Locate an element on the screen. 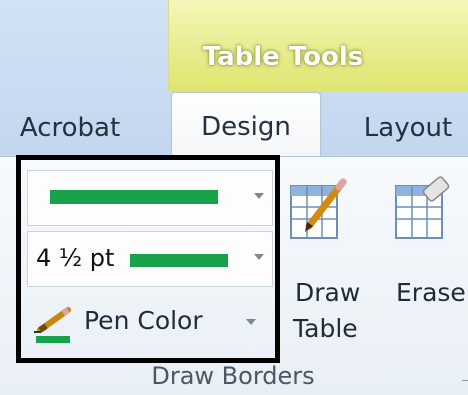 Image resolution: width=468 pixels, height=395 pixels. tab-acrobat: Acrobat is located at coordinates (70, 128).